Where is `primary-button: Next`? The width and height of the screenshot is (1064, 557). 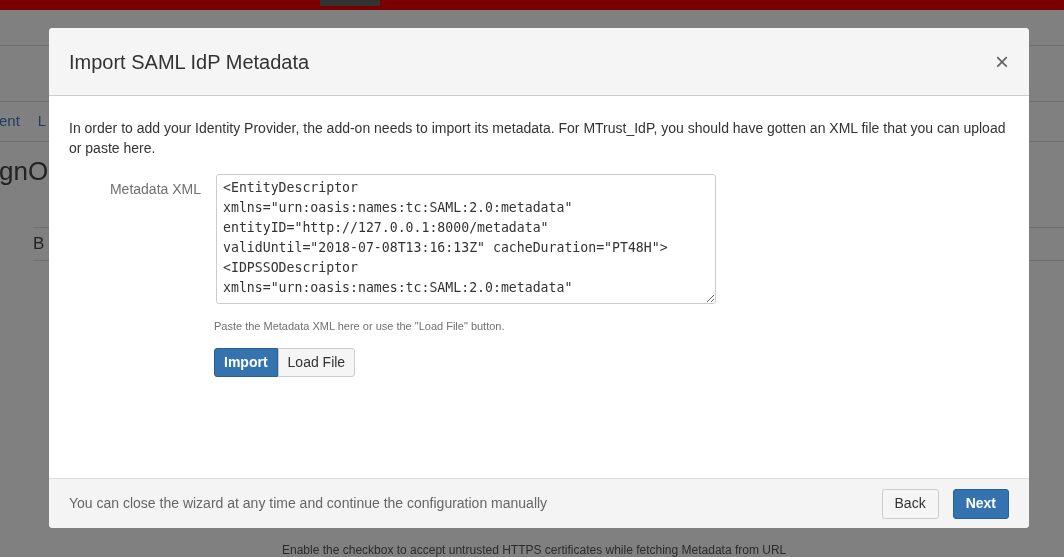
primary-button: Next is located at coordinates (980, 503).